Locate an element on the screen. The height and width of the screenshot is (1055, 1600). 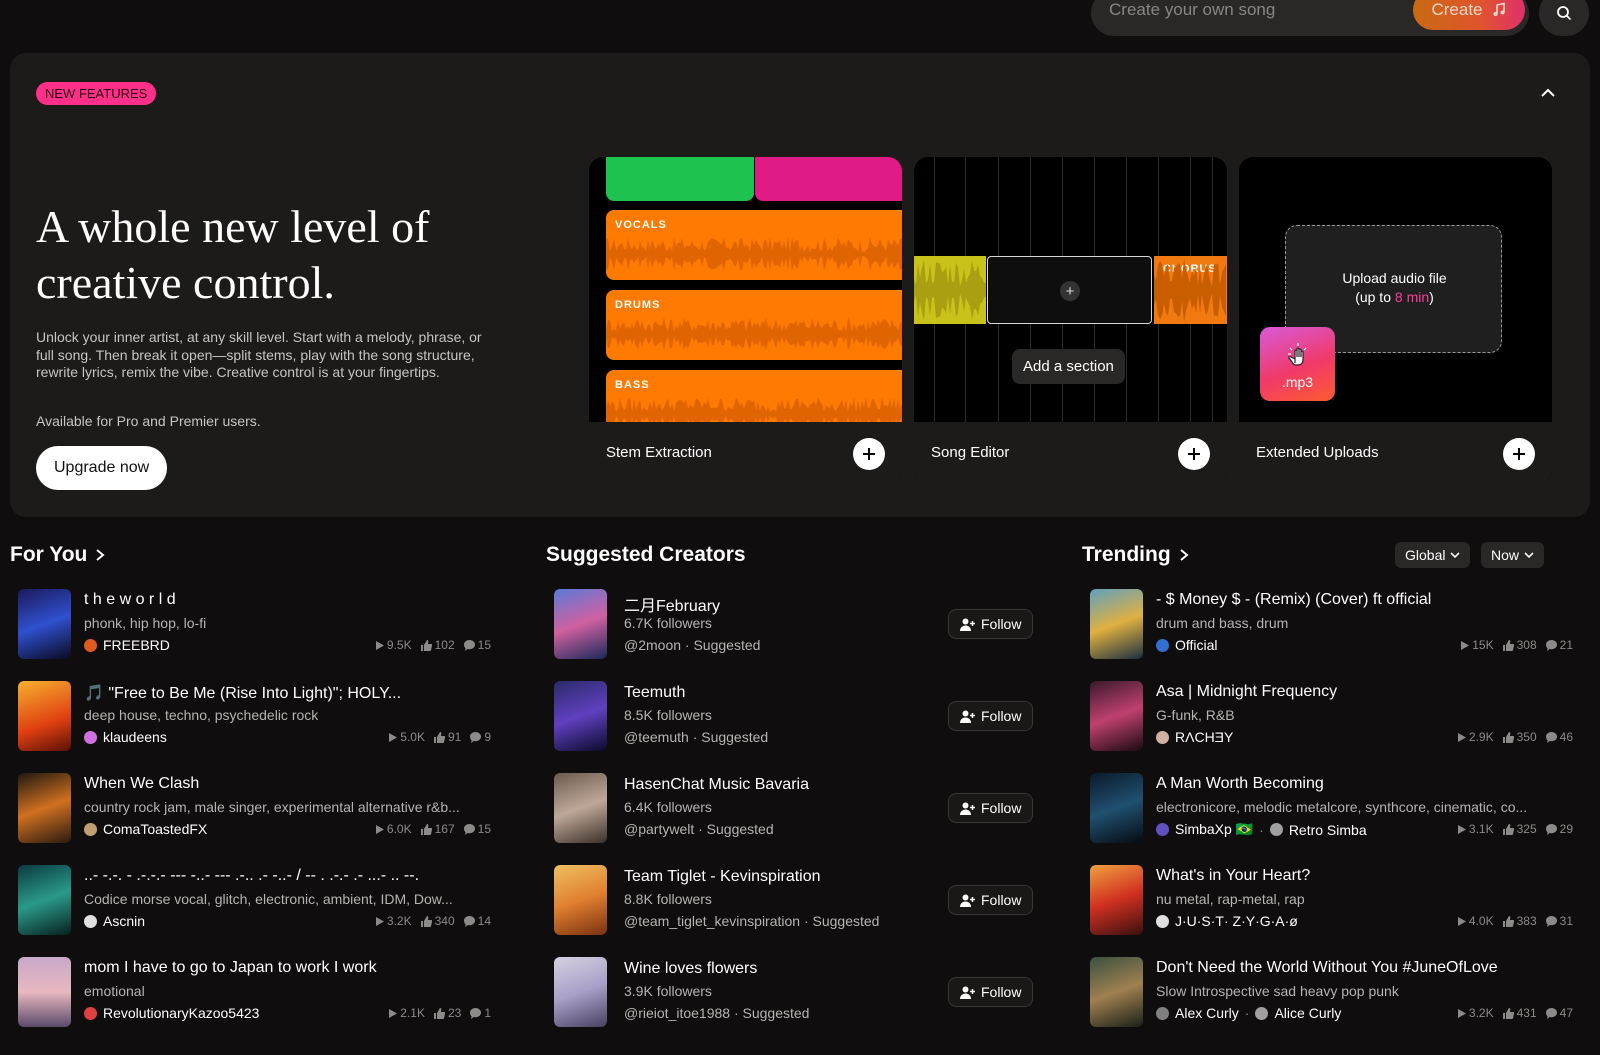
chevron-up-icon is located at coordinates (1548, 93).